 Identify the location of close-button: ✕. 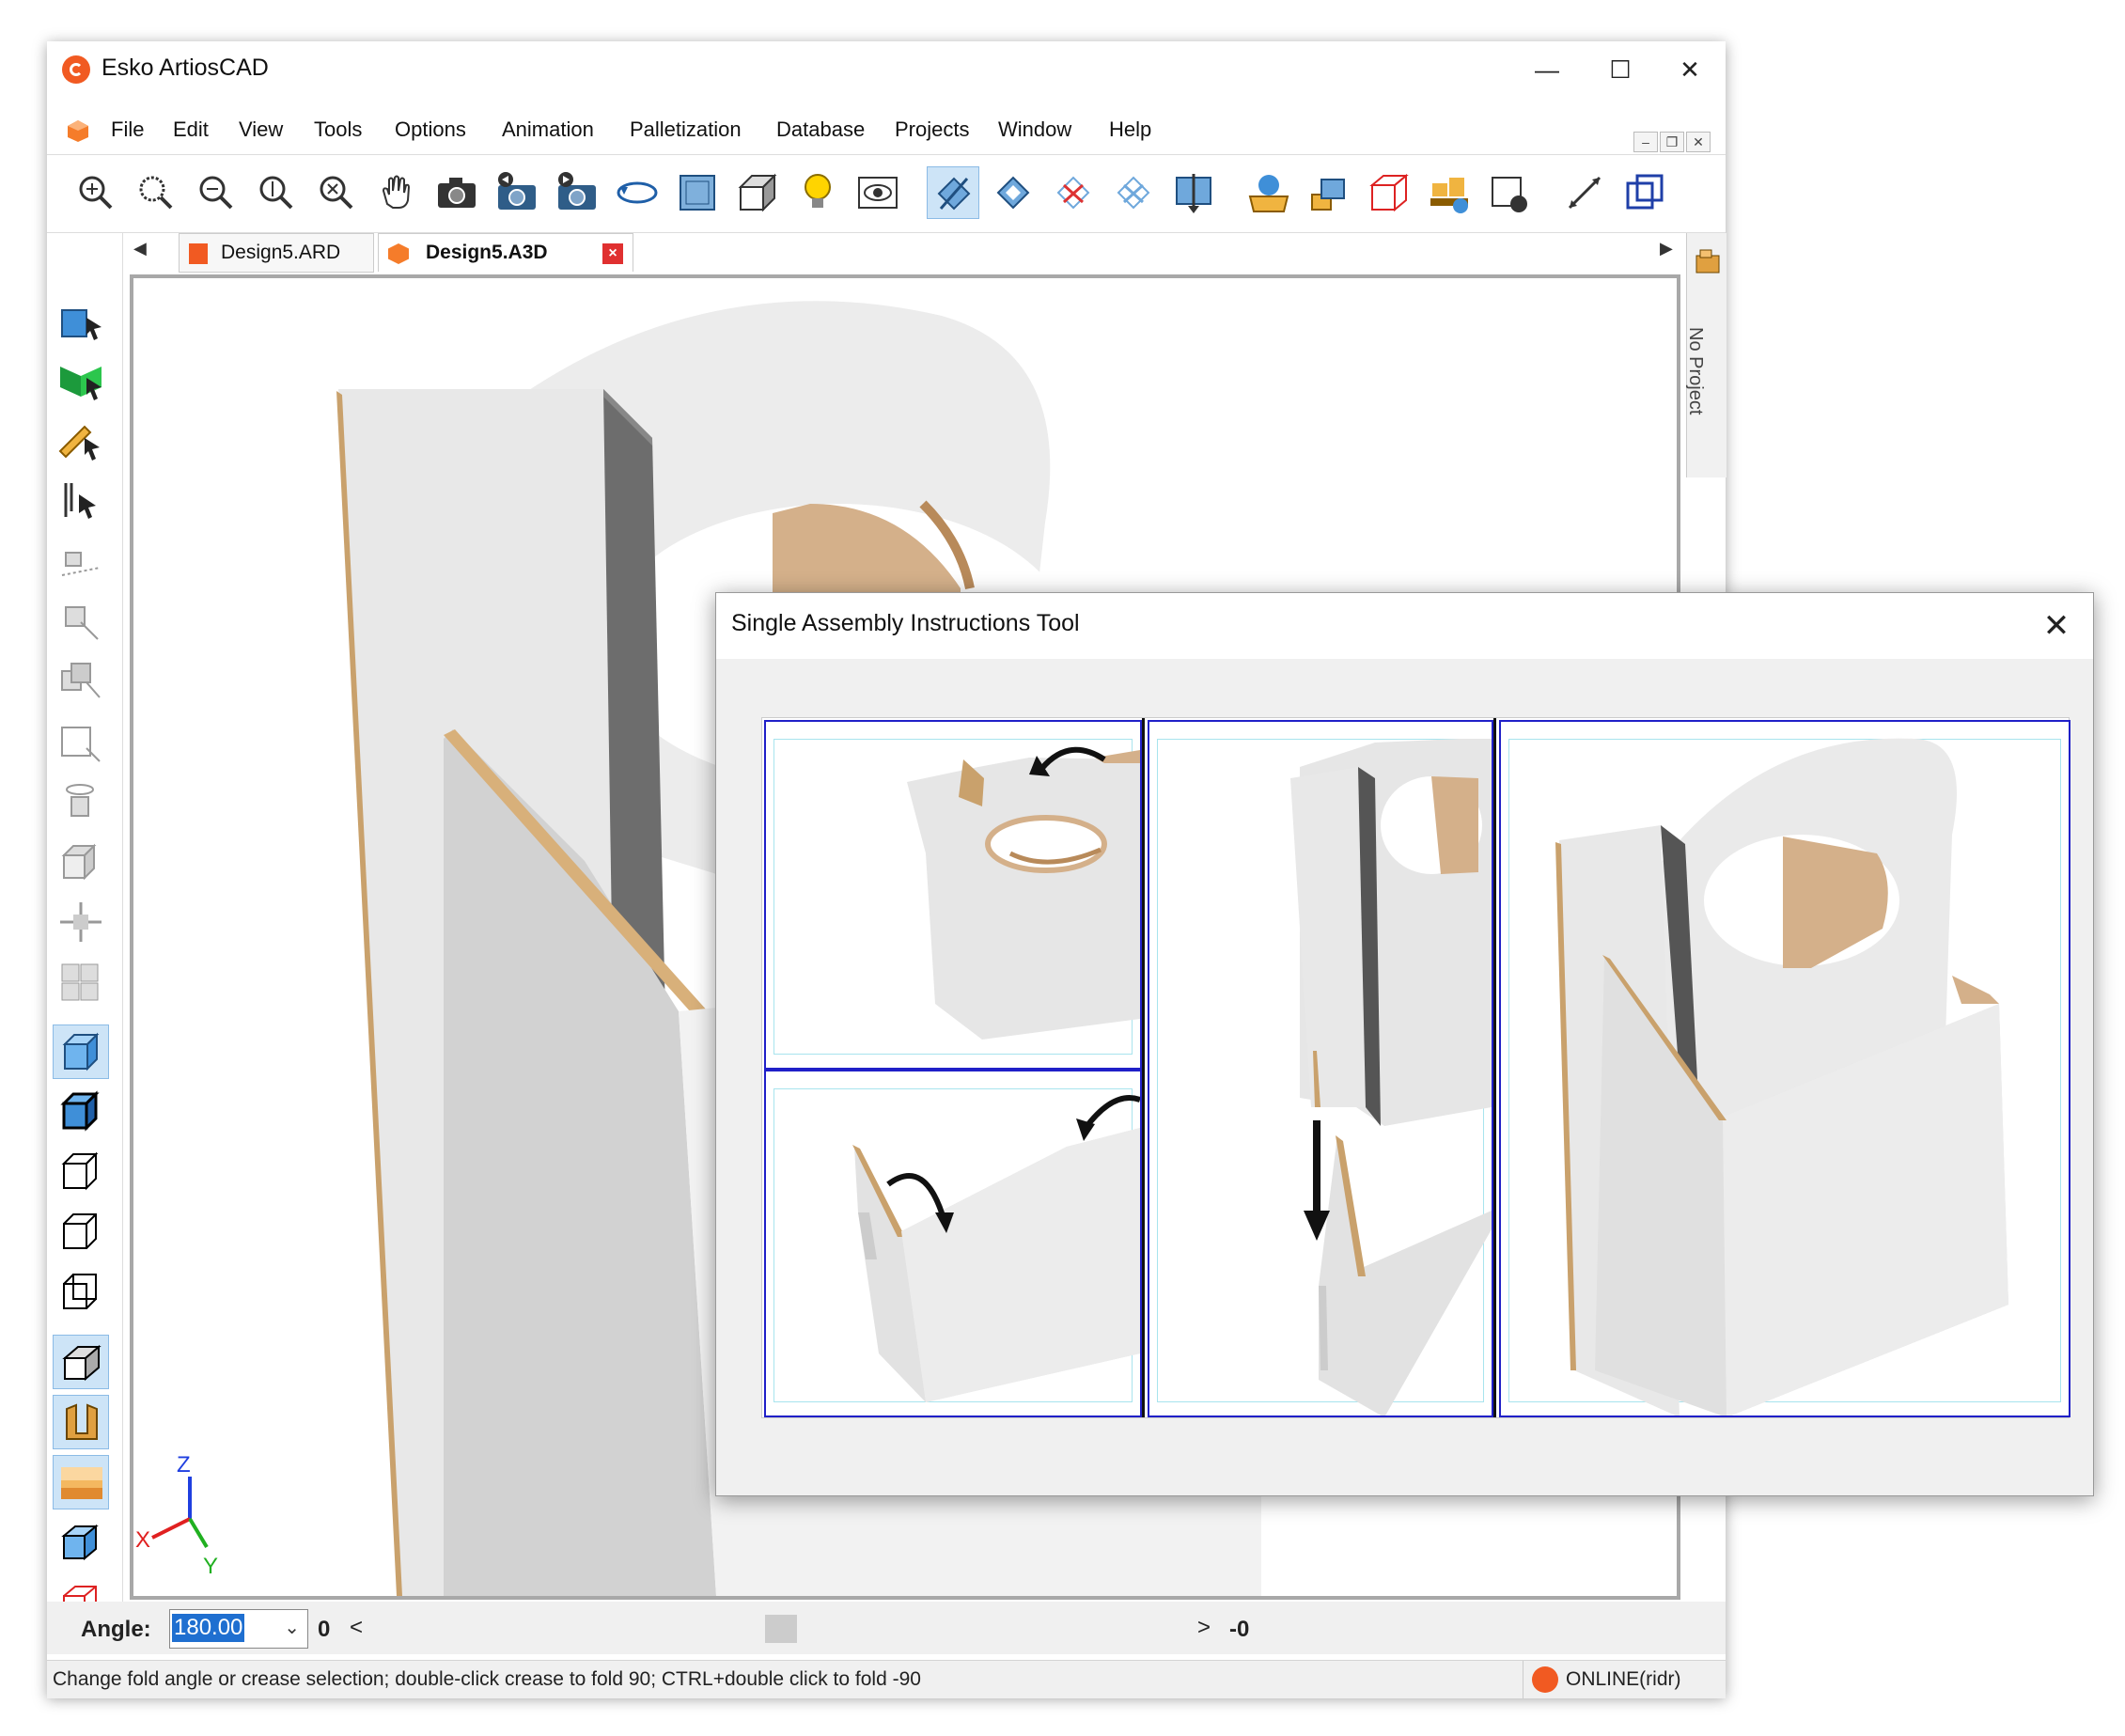
(1690, 69).